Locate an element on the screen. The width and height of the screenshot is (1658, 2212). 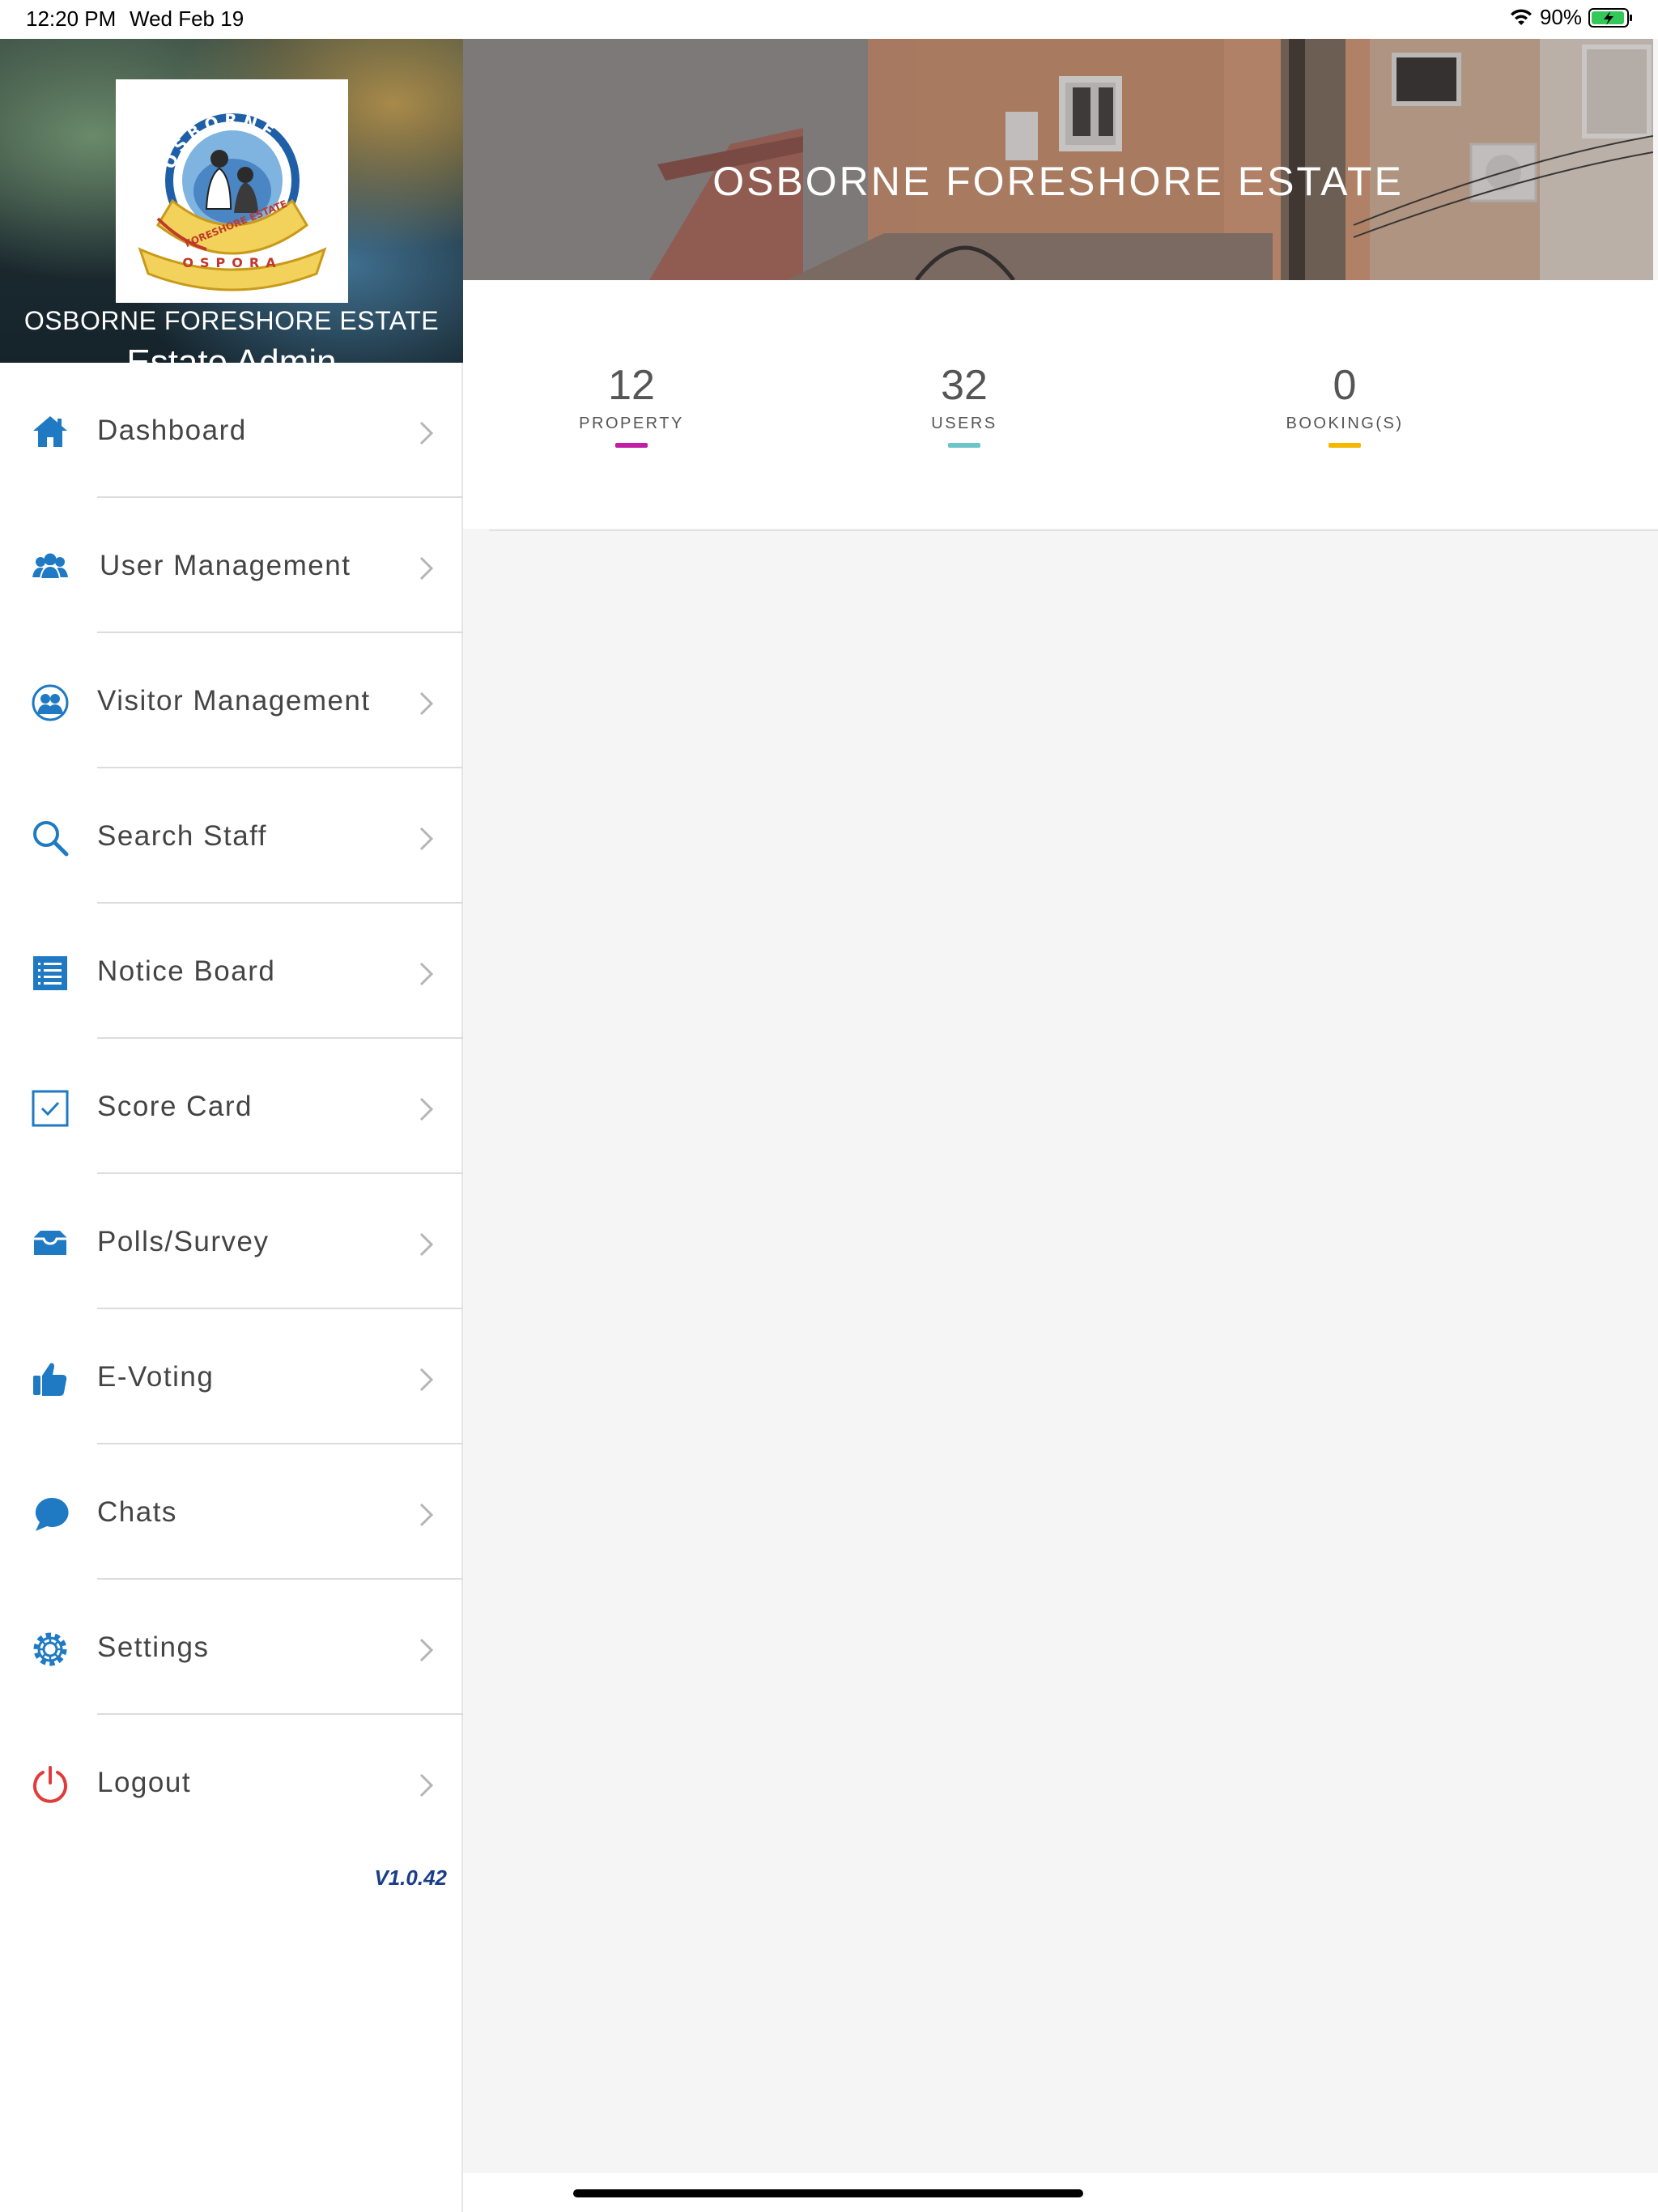
checkbox-icon is located at coordinates (50, 1109).